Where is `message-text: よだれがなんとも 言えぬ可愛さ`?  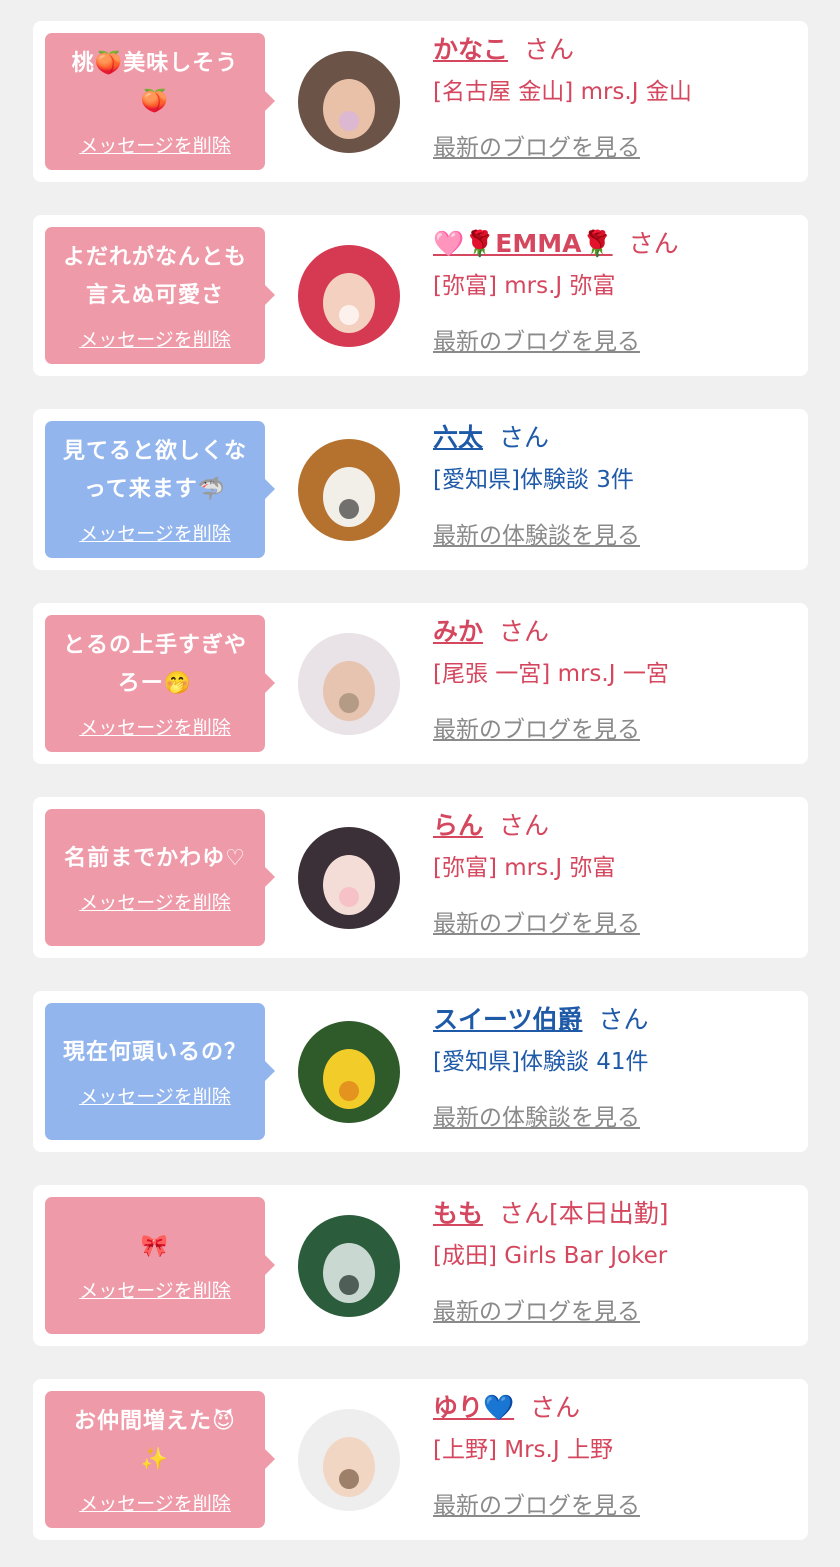 message-text: よだれがなんとも 言えぬ可愛さ is located at coordinates (154, 276).